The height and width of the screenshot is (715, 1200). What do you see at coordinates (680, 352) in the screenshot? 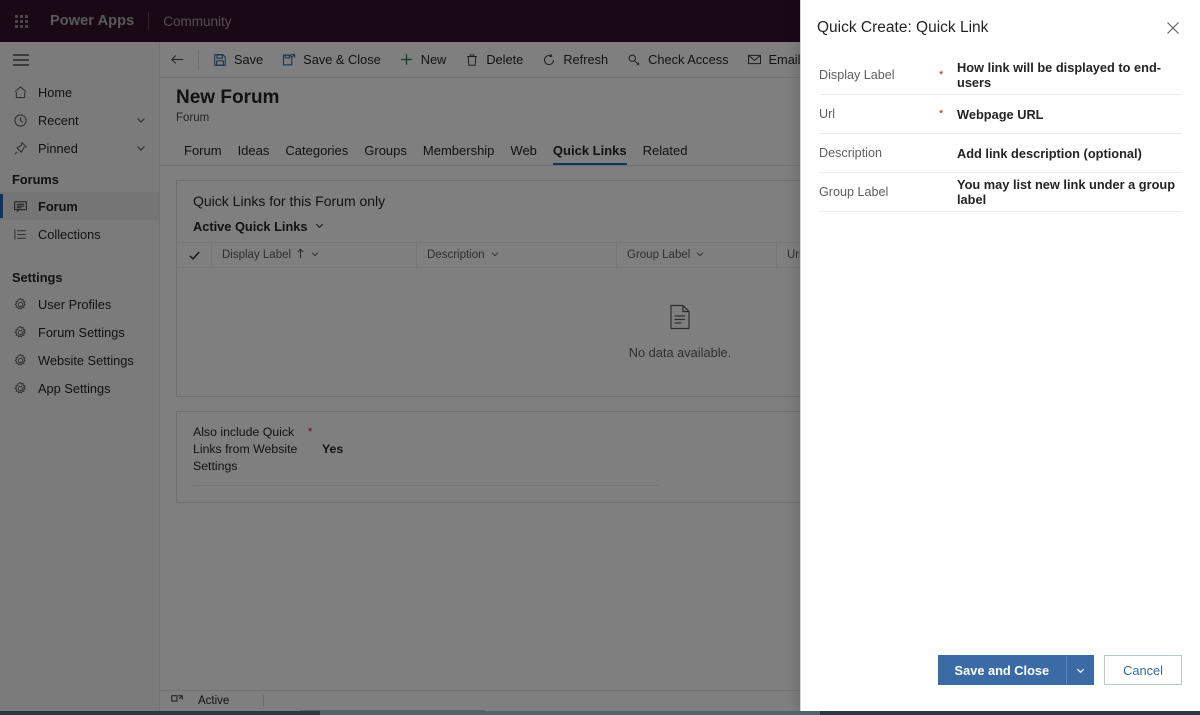
I see `grid-empty-text: No data available.` at bounding box center [680, 352].